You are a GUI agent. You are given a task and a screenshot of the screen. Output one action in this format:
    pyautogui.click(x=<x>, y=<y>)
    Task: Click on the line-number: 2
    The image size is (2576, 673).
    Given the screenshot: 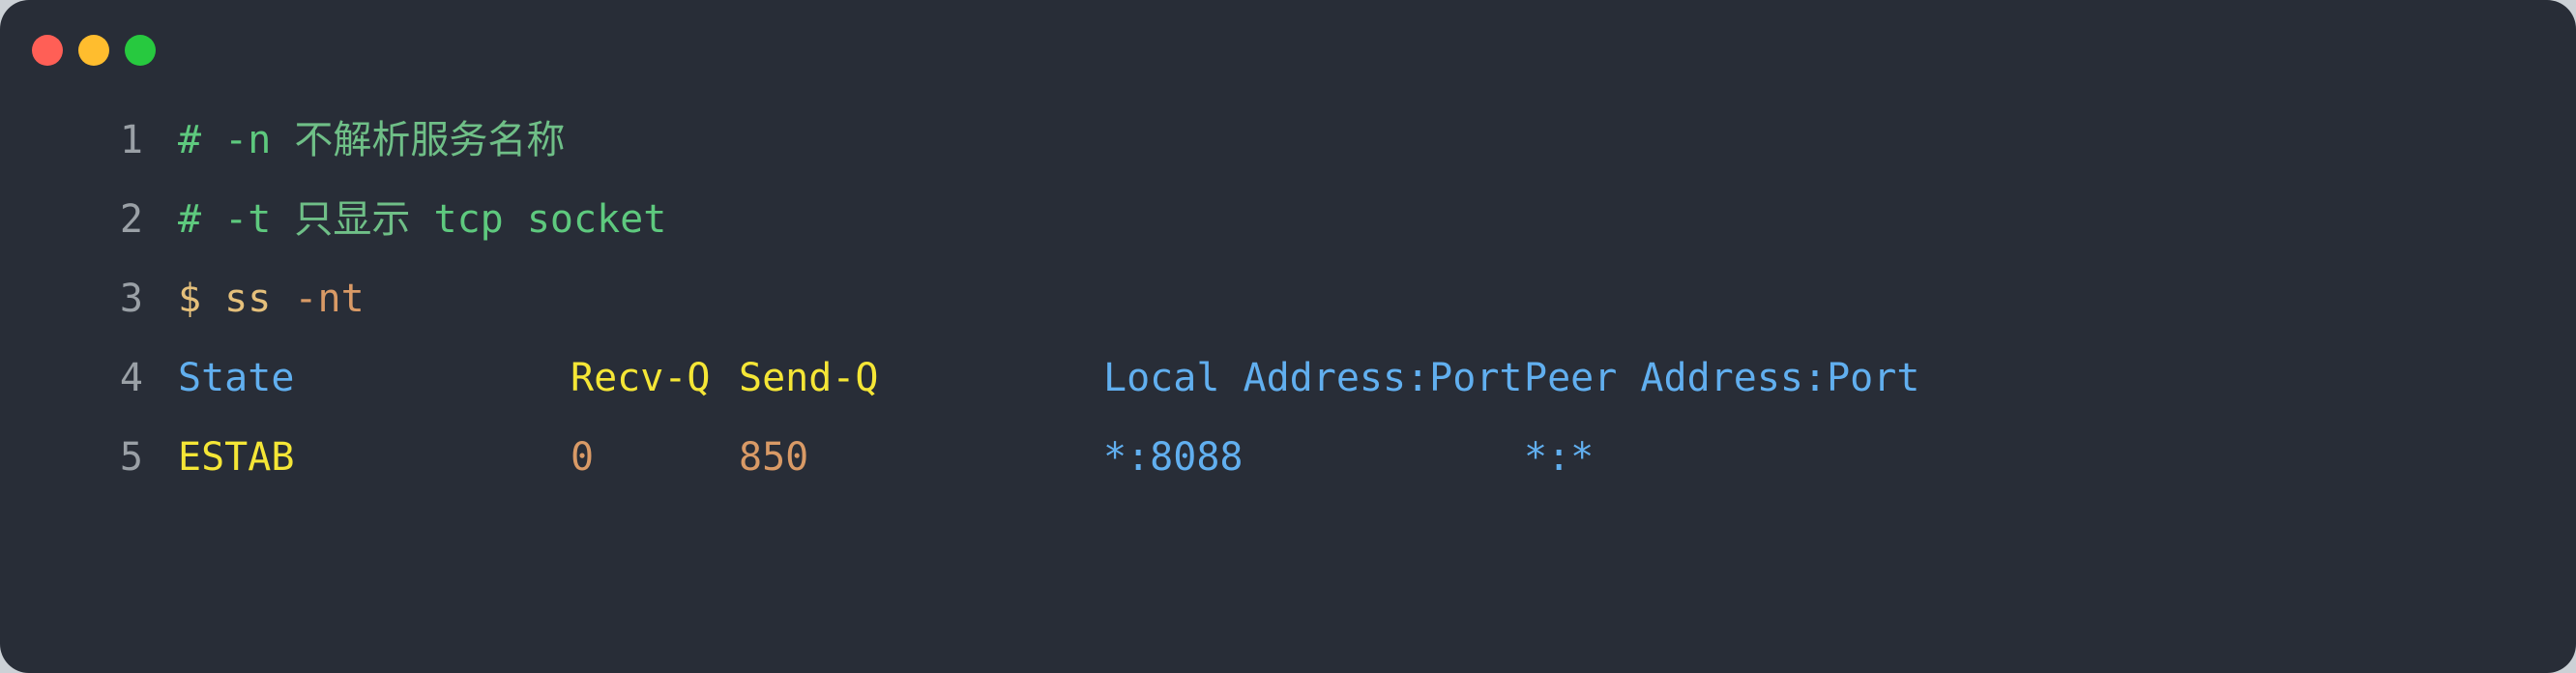 What is the action you would take?
    pyautogui.click(x=131, y=220)
    